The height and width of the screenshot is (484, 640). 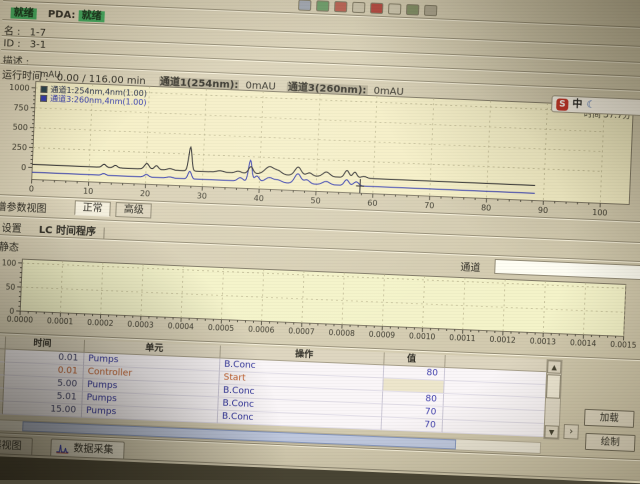 I want to click on table-vscrollbar: ▲ ▼, so click(x=552, y=399).